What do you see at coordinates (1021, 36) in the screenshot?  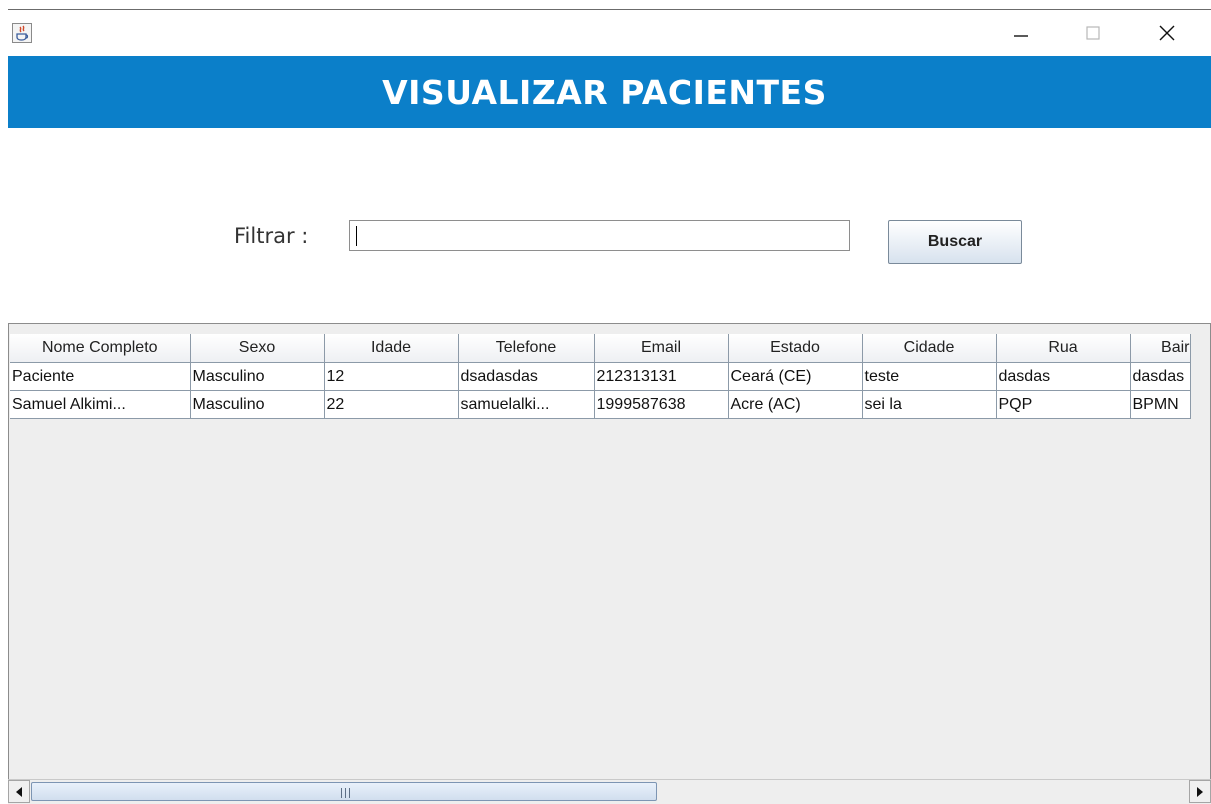 I see `minimize-icon` at bounding box center [1021, 36].